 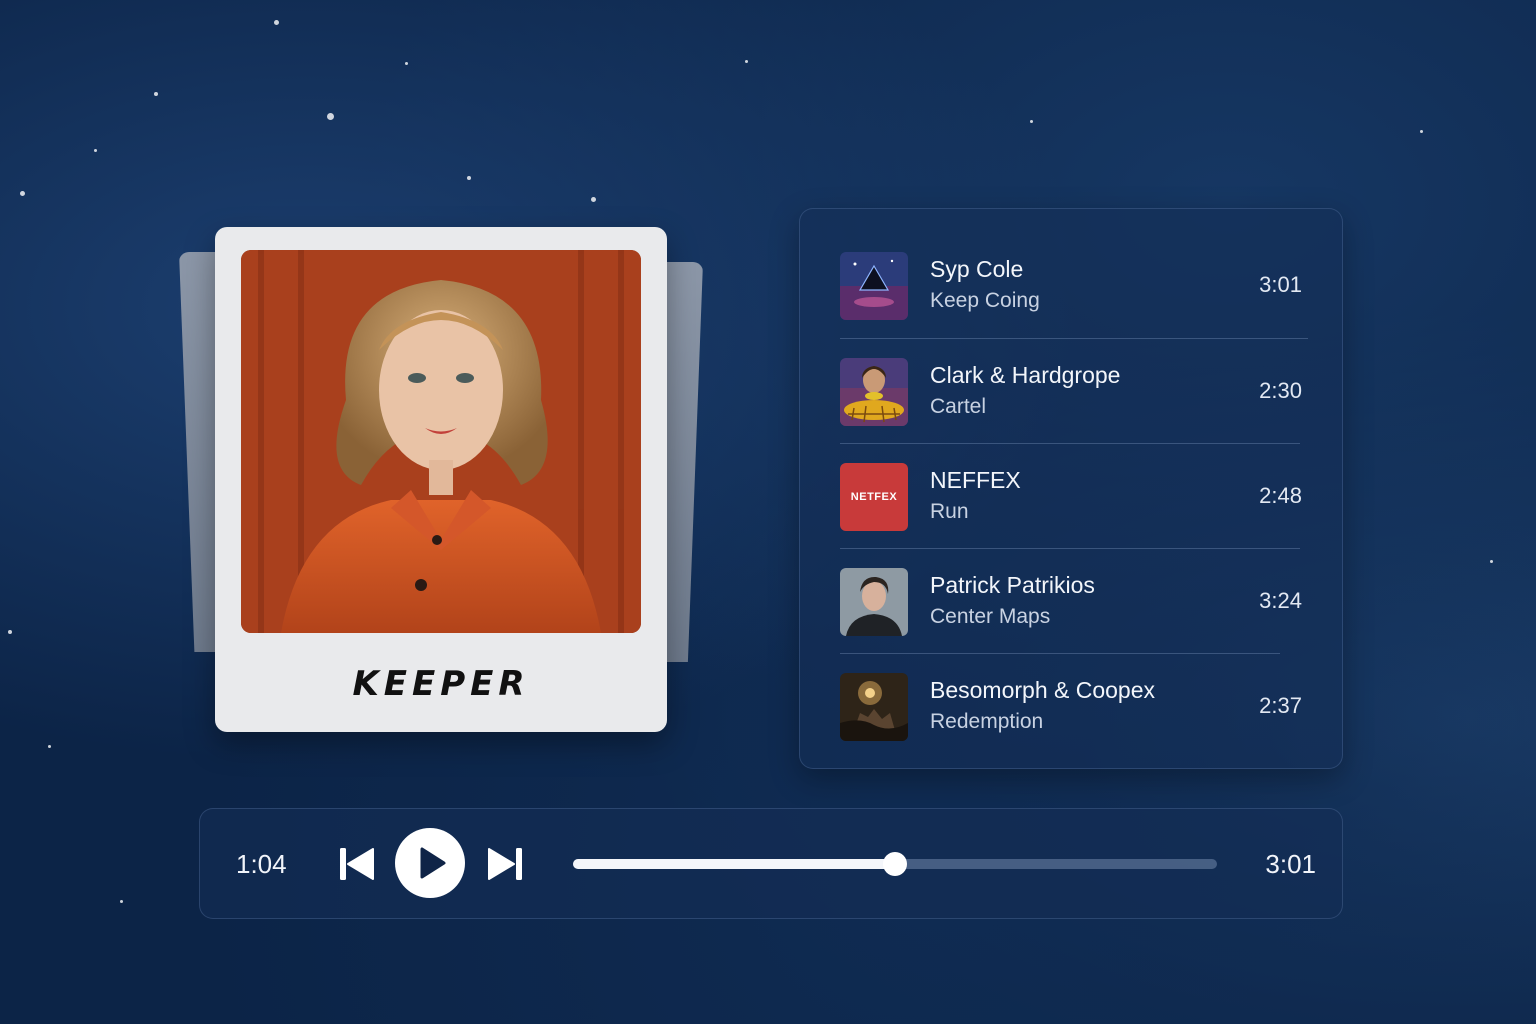 I want to click on track-item-4: Patrick Patrikios Center Maps 3:24, so click(x=1071, y=580).